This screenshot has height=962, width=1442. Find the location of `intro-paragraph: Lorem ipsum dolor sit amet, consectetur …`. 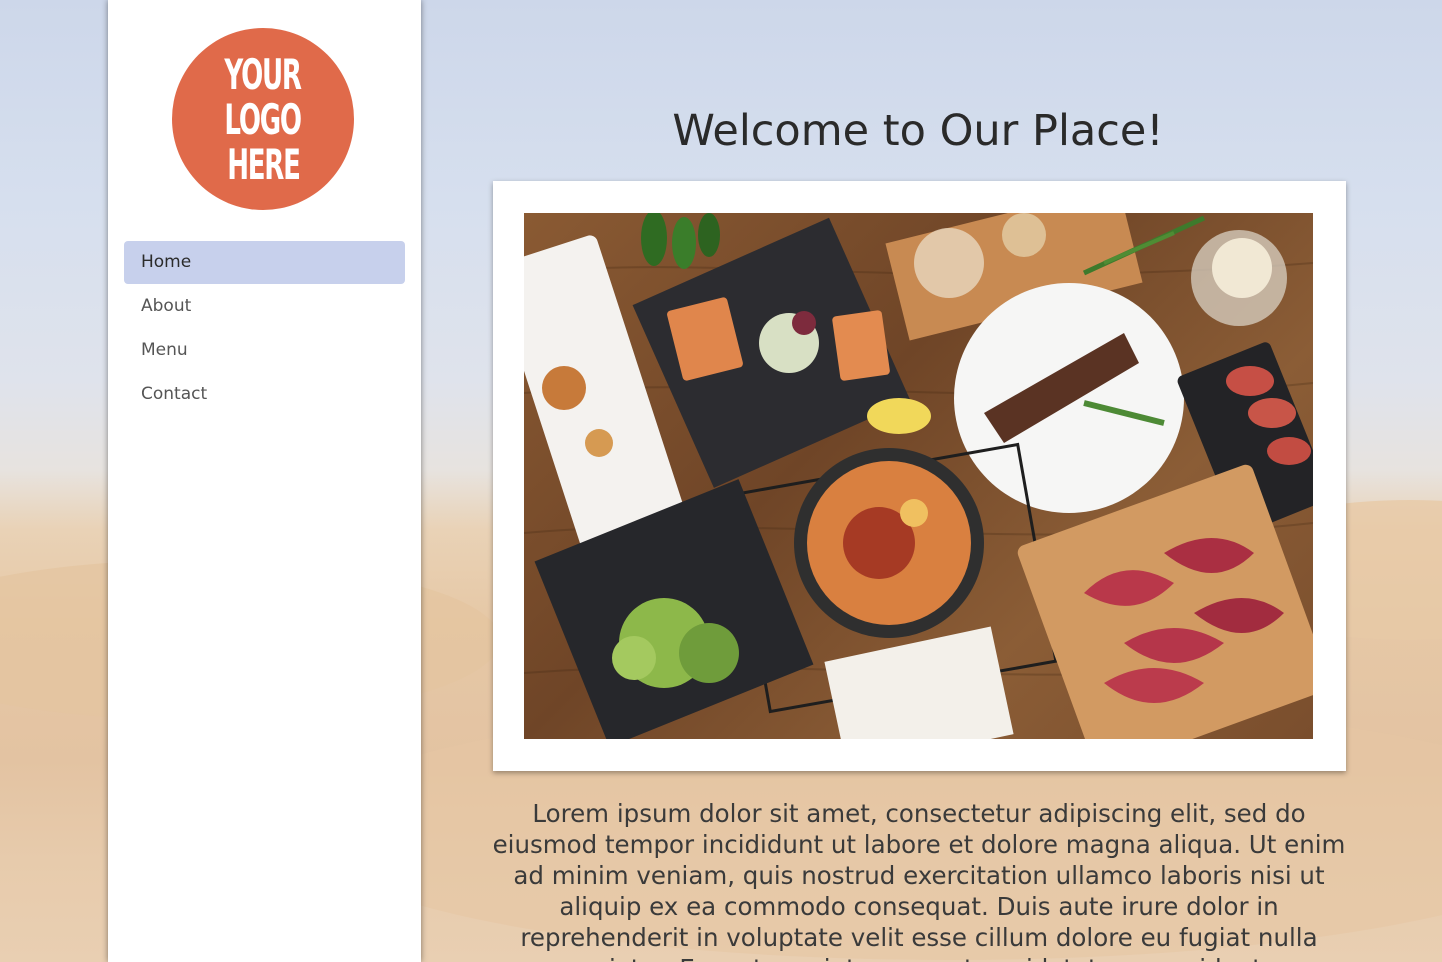

intro-paragraph: Lorem ipsum dolor sit amet, consectetur … is located at coordinates (919, 880).